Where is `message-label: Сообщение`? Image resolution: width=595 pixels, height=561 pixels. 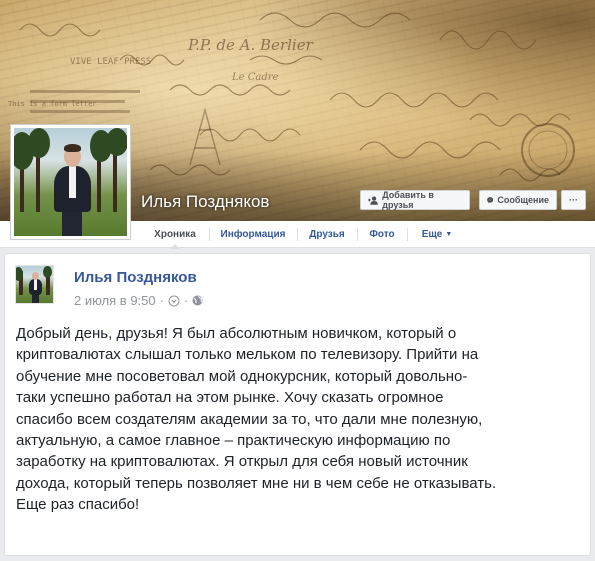
message-label: Сообщение is located at coordinates (523, 200).